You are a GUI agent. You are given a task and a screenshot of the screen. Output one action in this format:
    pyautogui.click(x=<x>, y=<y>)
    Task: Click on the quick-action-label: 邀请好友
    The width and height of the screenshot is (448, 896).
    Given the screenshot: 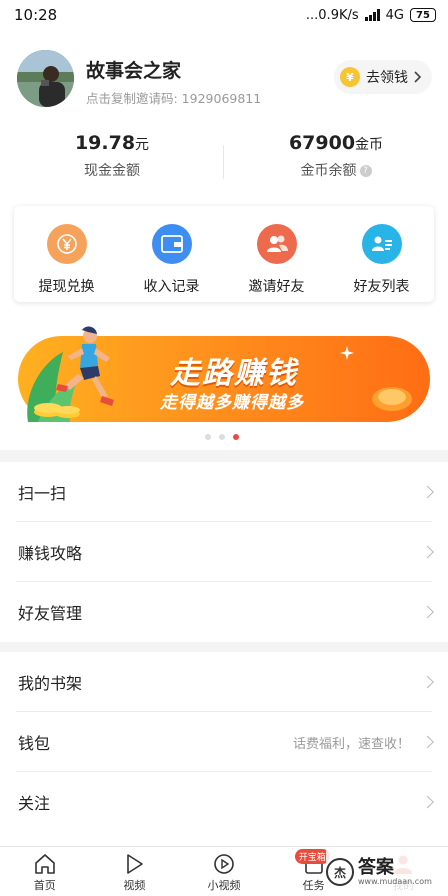 What is the action you would take?
    pyautogui.click(x=276, y=287)
    